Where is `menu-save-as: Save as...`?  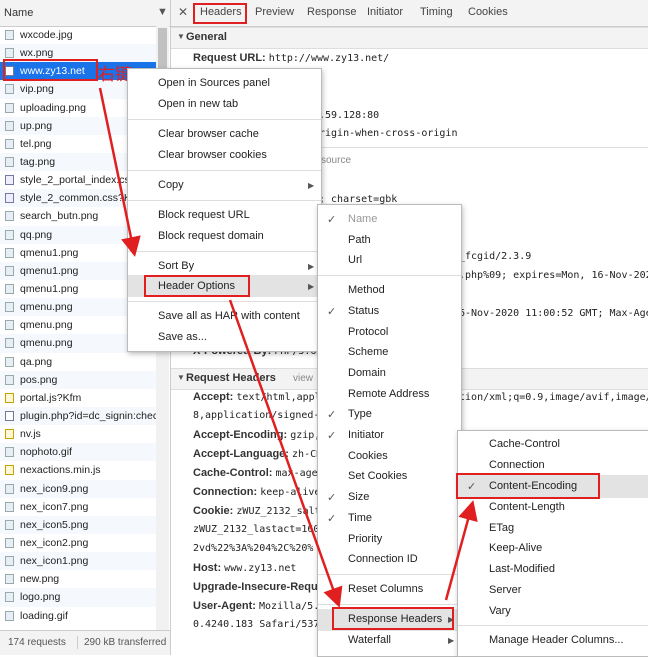
menu-save-as: Save as... is located at coordinates (182, 337).